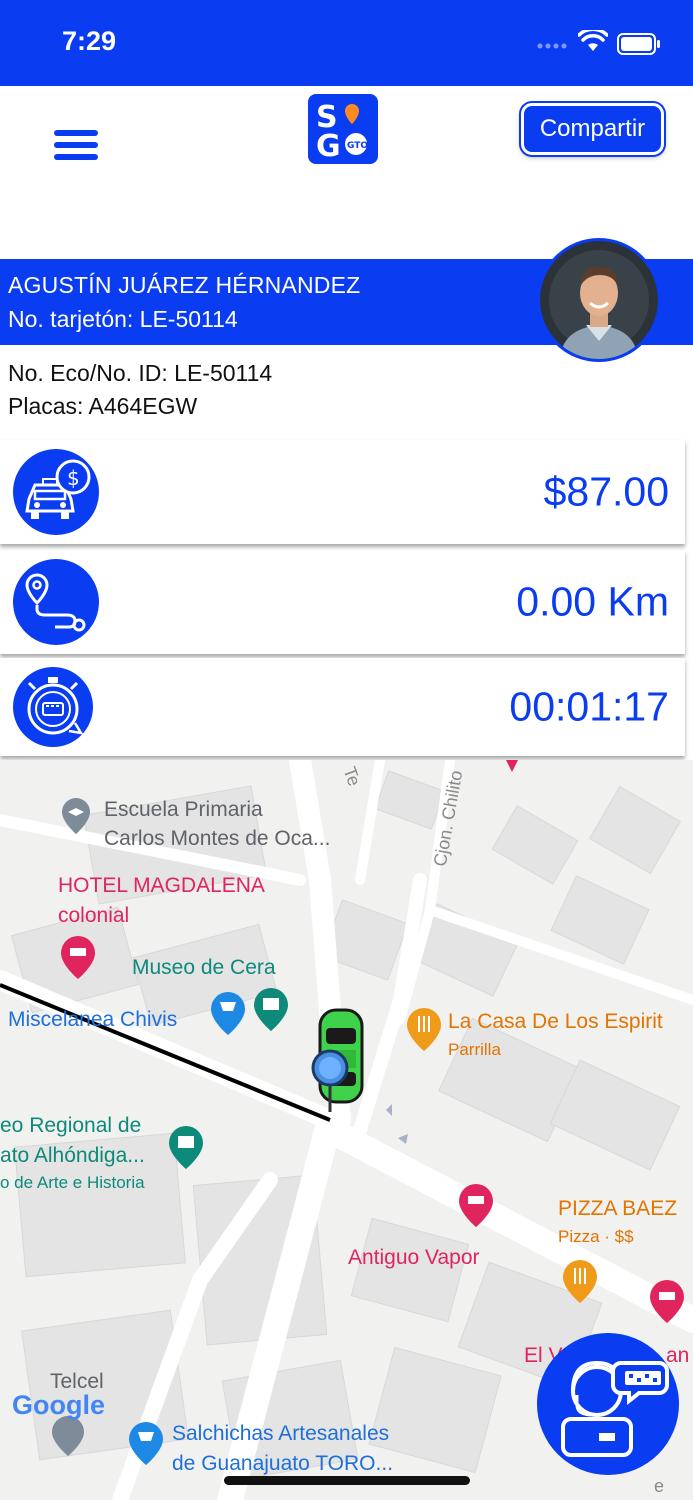 Image resolution: width=693 pixels, height=1500 pixels. What do you see at coordinates (89, 41) in the screenshot?
I see `status-time: 7:29` at bounding box center [89, 41].